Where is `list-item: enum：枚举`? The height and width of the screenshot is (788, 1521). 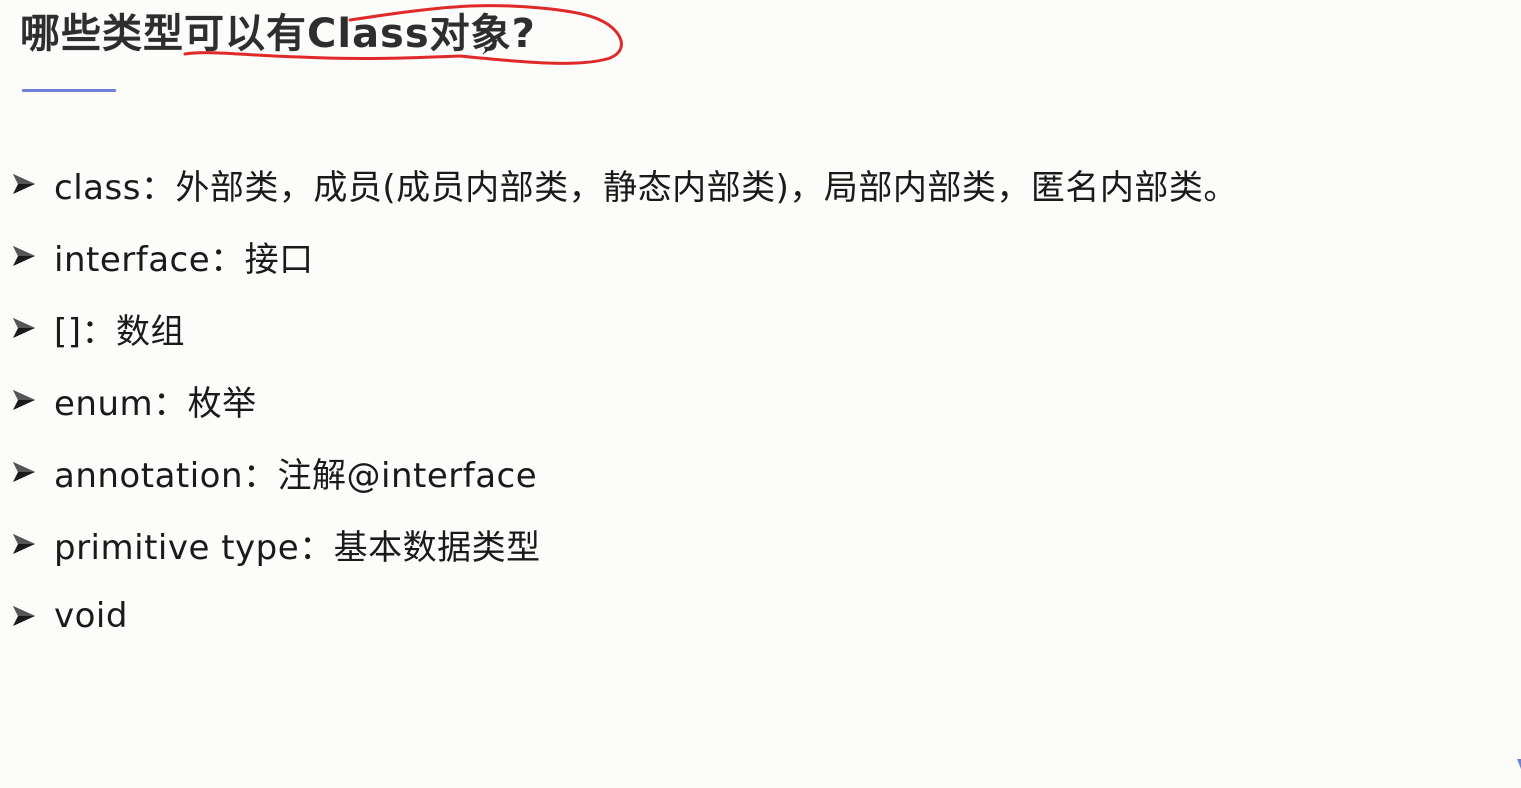 list-item: enum：枚举 is located at coordinates (624, 400).